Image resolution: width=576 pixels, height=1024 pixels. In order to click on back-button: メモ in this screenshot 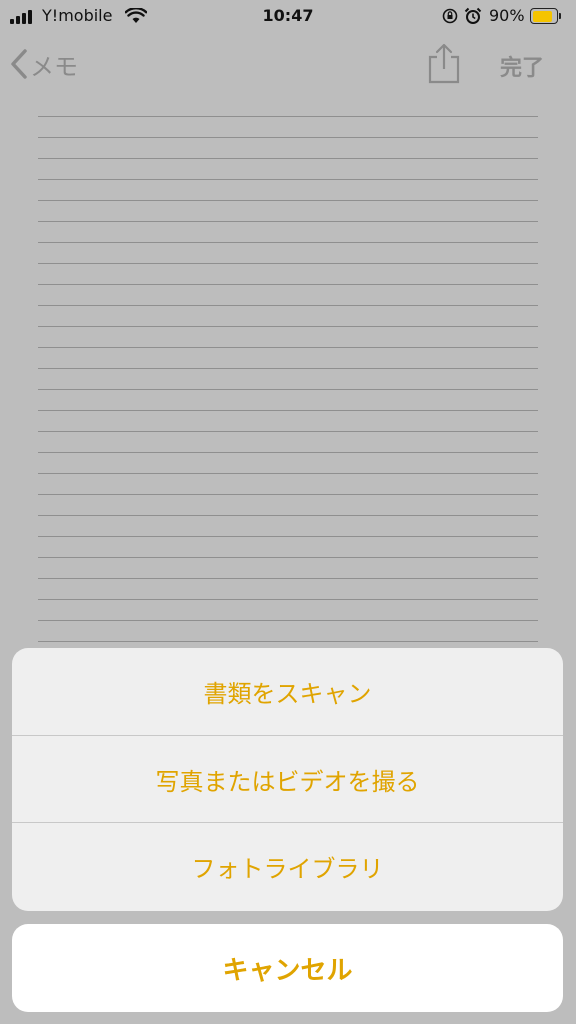, I will do `click(44, 64)`.